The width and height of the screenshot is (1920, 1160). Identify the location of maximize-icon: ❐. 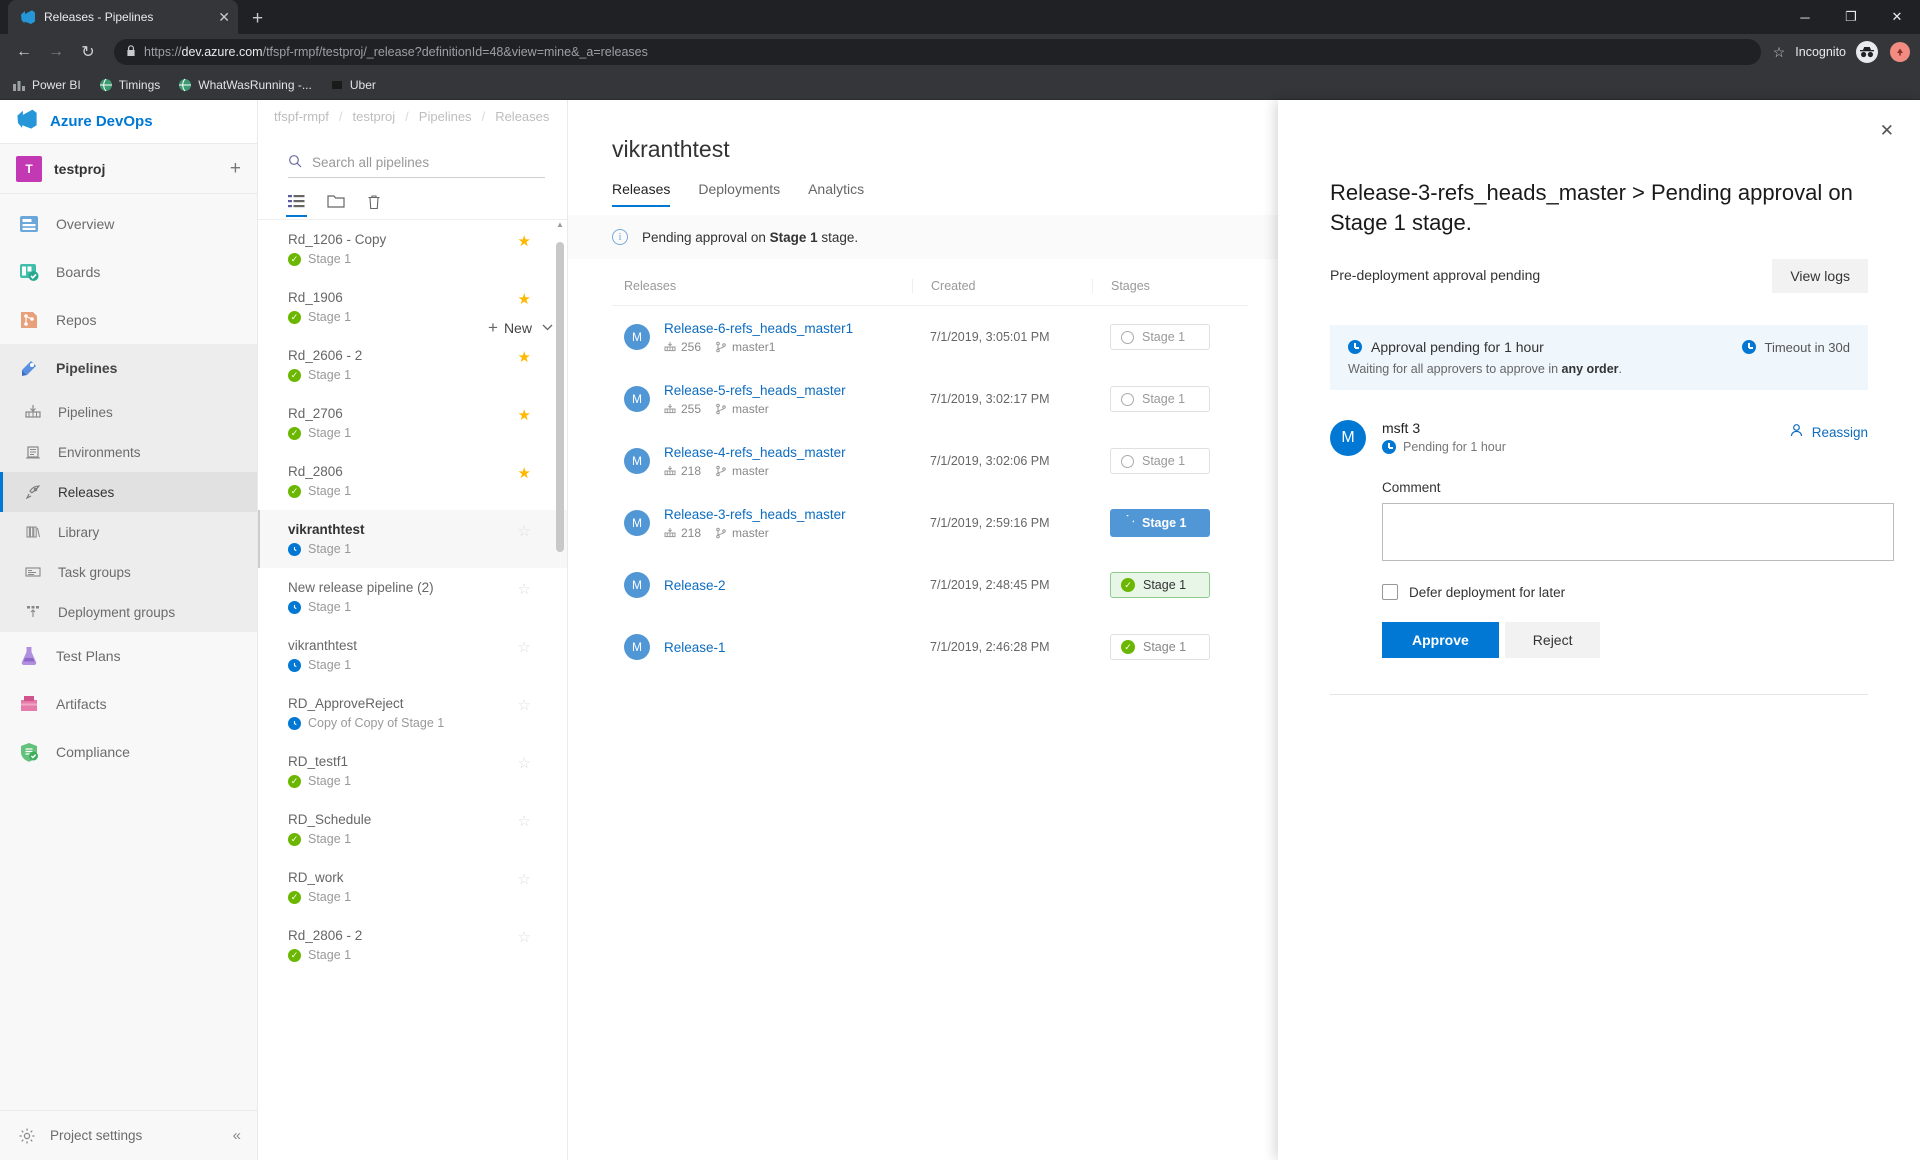
(1851, 17).